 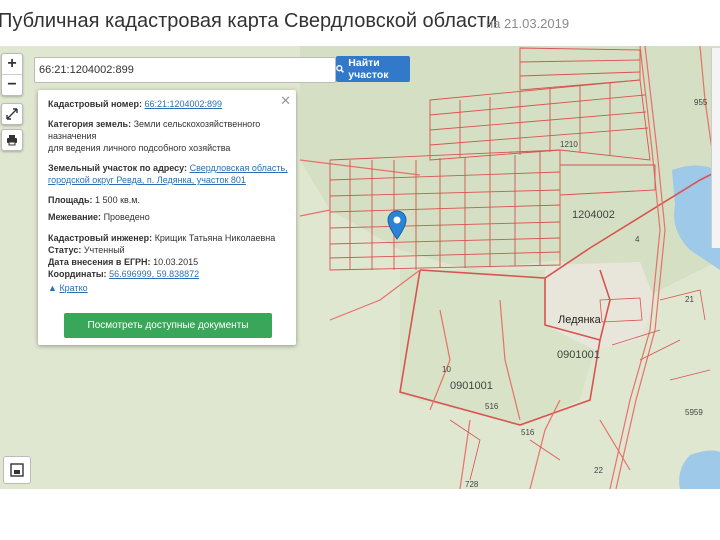 What do you see at coordinates (118, 168) in the screenshot?
I see `address-label: Земельный участок по адресу:` at bounding box center [118, 168].